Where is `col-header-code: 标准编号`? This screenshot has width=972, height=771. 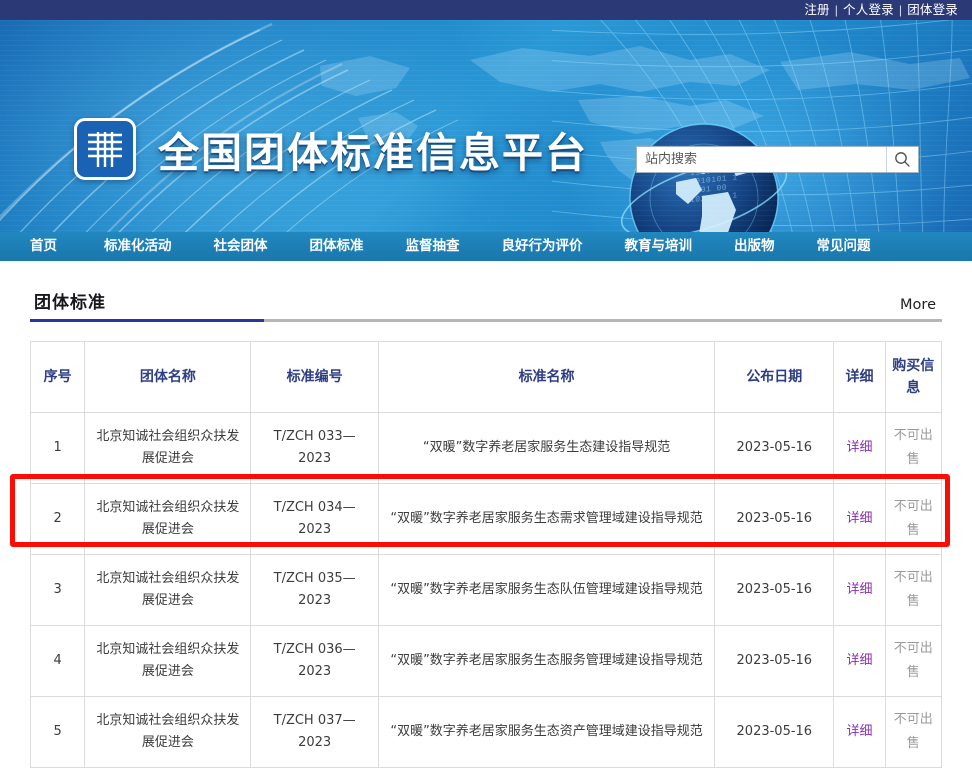
col-header-code: 标准编号 is located at coordinates (314, 377).